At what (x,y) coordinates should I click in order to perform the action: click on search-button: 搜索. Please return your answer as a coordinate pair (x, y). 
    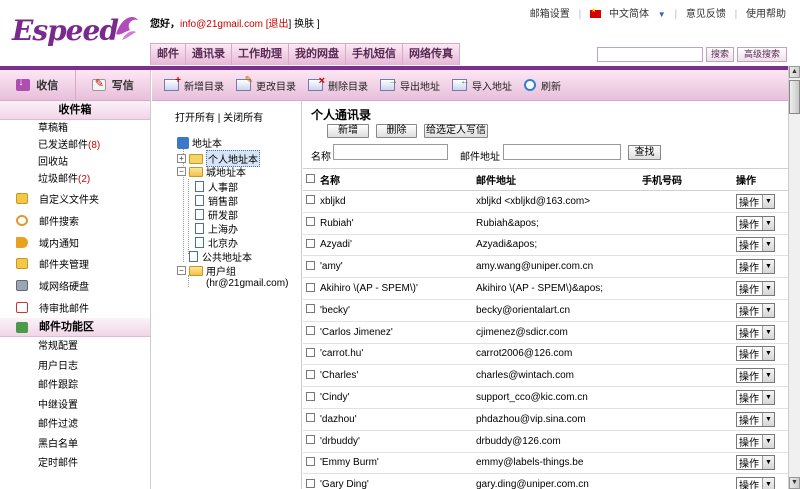
    Looking at the image, I should click on (720, 54).